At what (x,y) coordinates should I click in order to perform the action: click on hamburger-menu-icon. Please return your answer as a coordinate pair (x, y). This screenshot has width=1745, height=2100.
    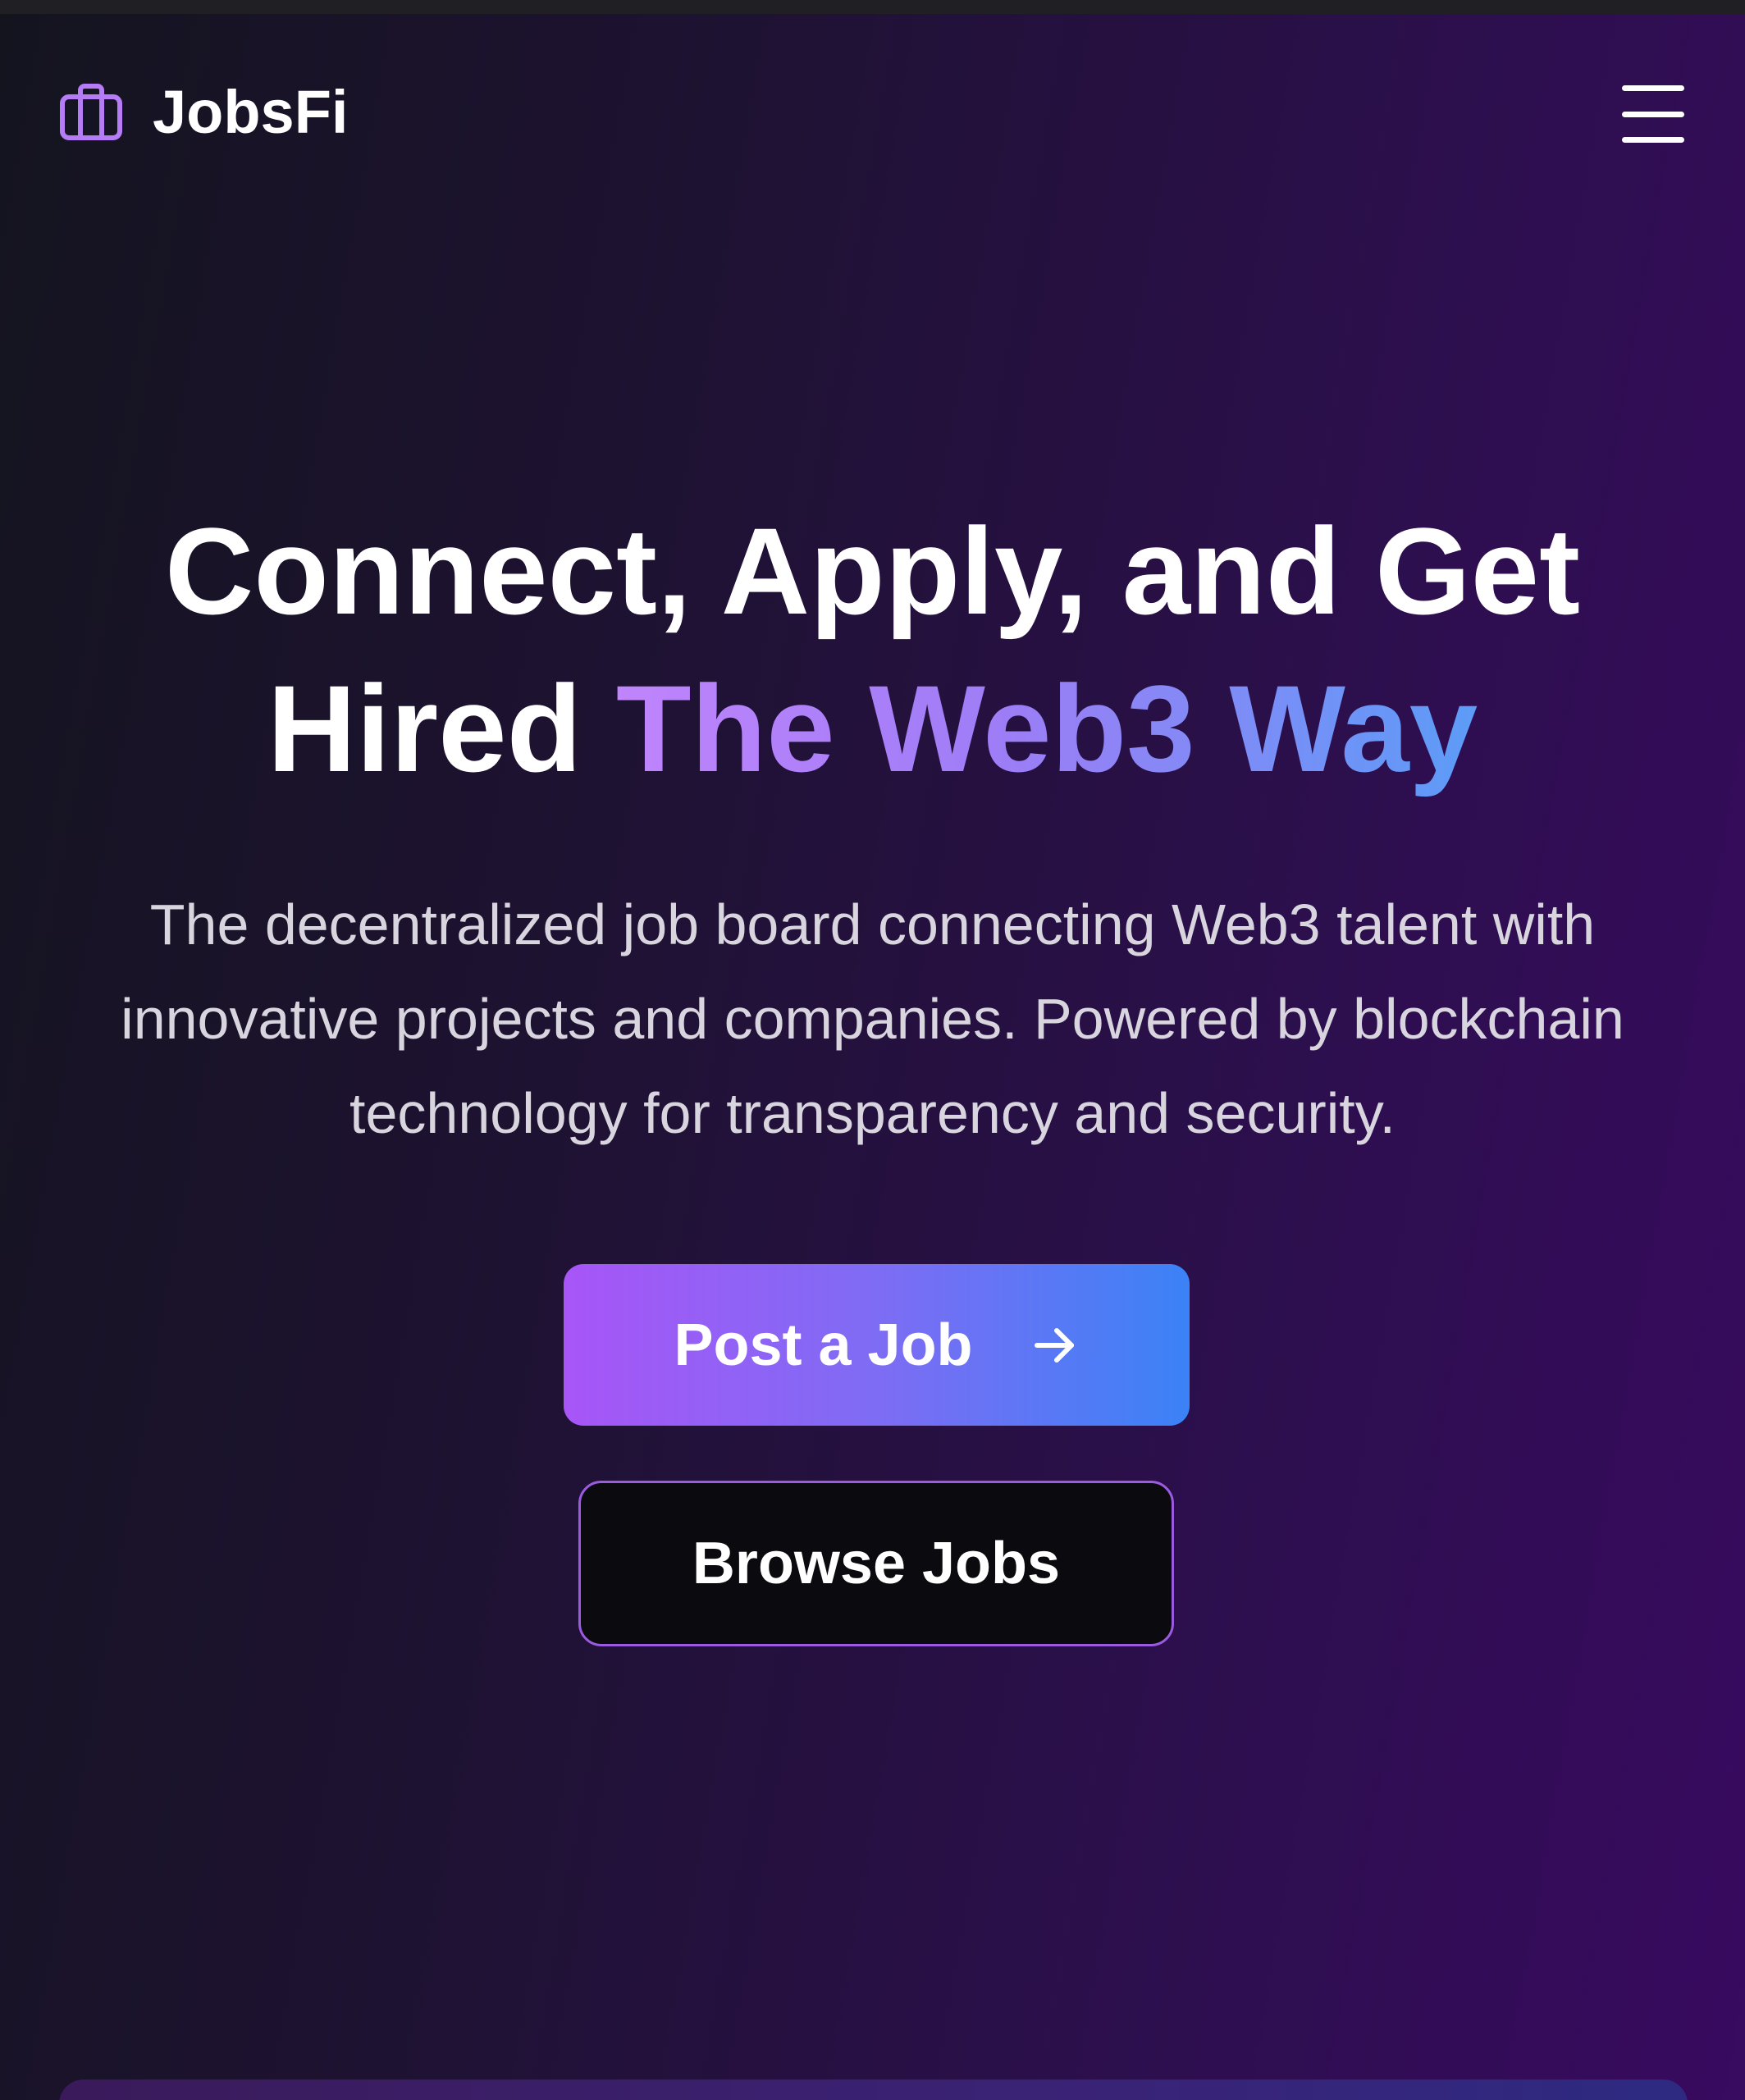
    Looking at the image, I should click on (1655, 114).